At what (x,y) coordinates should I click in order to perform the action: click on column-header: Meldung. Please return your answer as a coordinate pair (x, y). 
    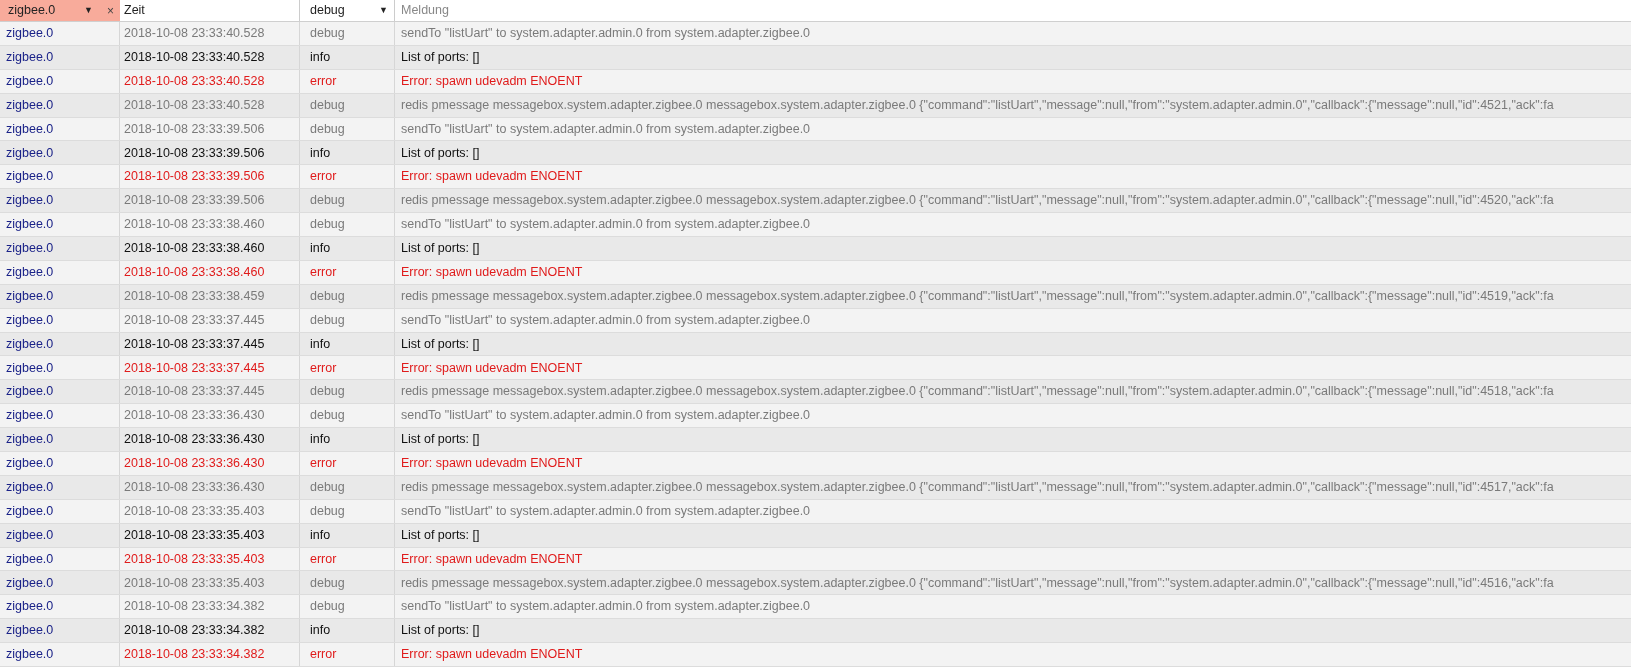
    Looking at the image, I should click on (425, 11).